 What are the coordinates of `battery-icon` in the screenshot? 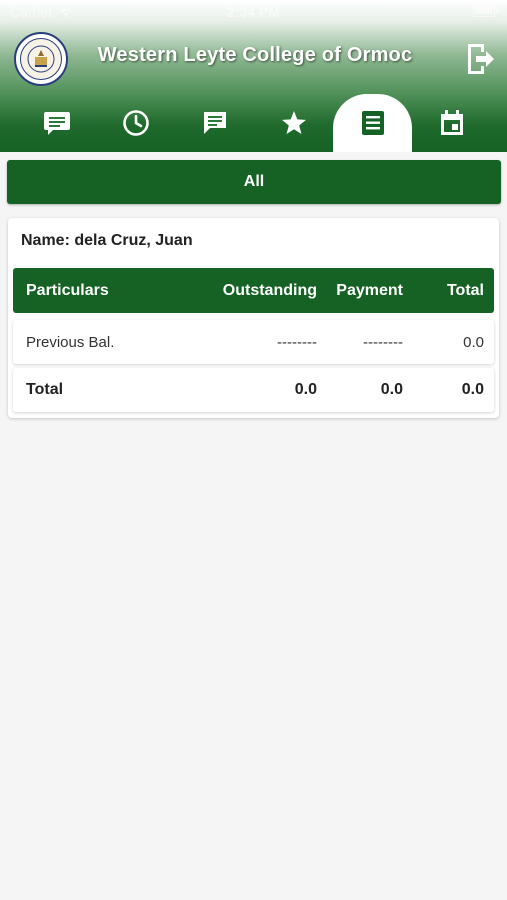 It's located at (485, 11).